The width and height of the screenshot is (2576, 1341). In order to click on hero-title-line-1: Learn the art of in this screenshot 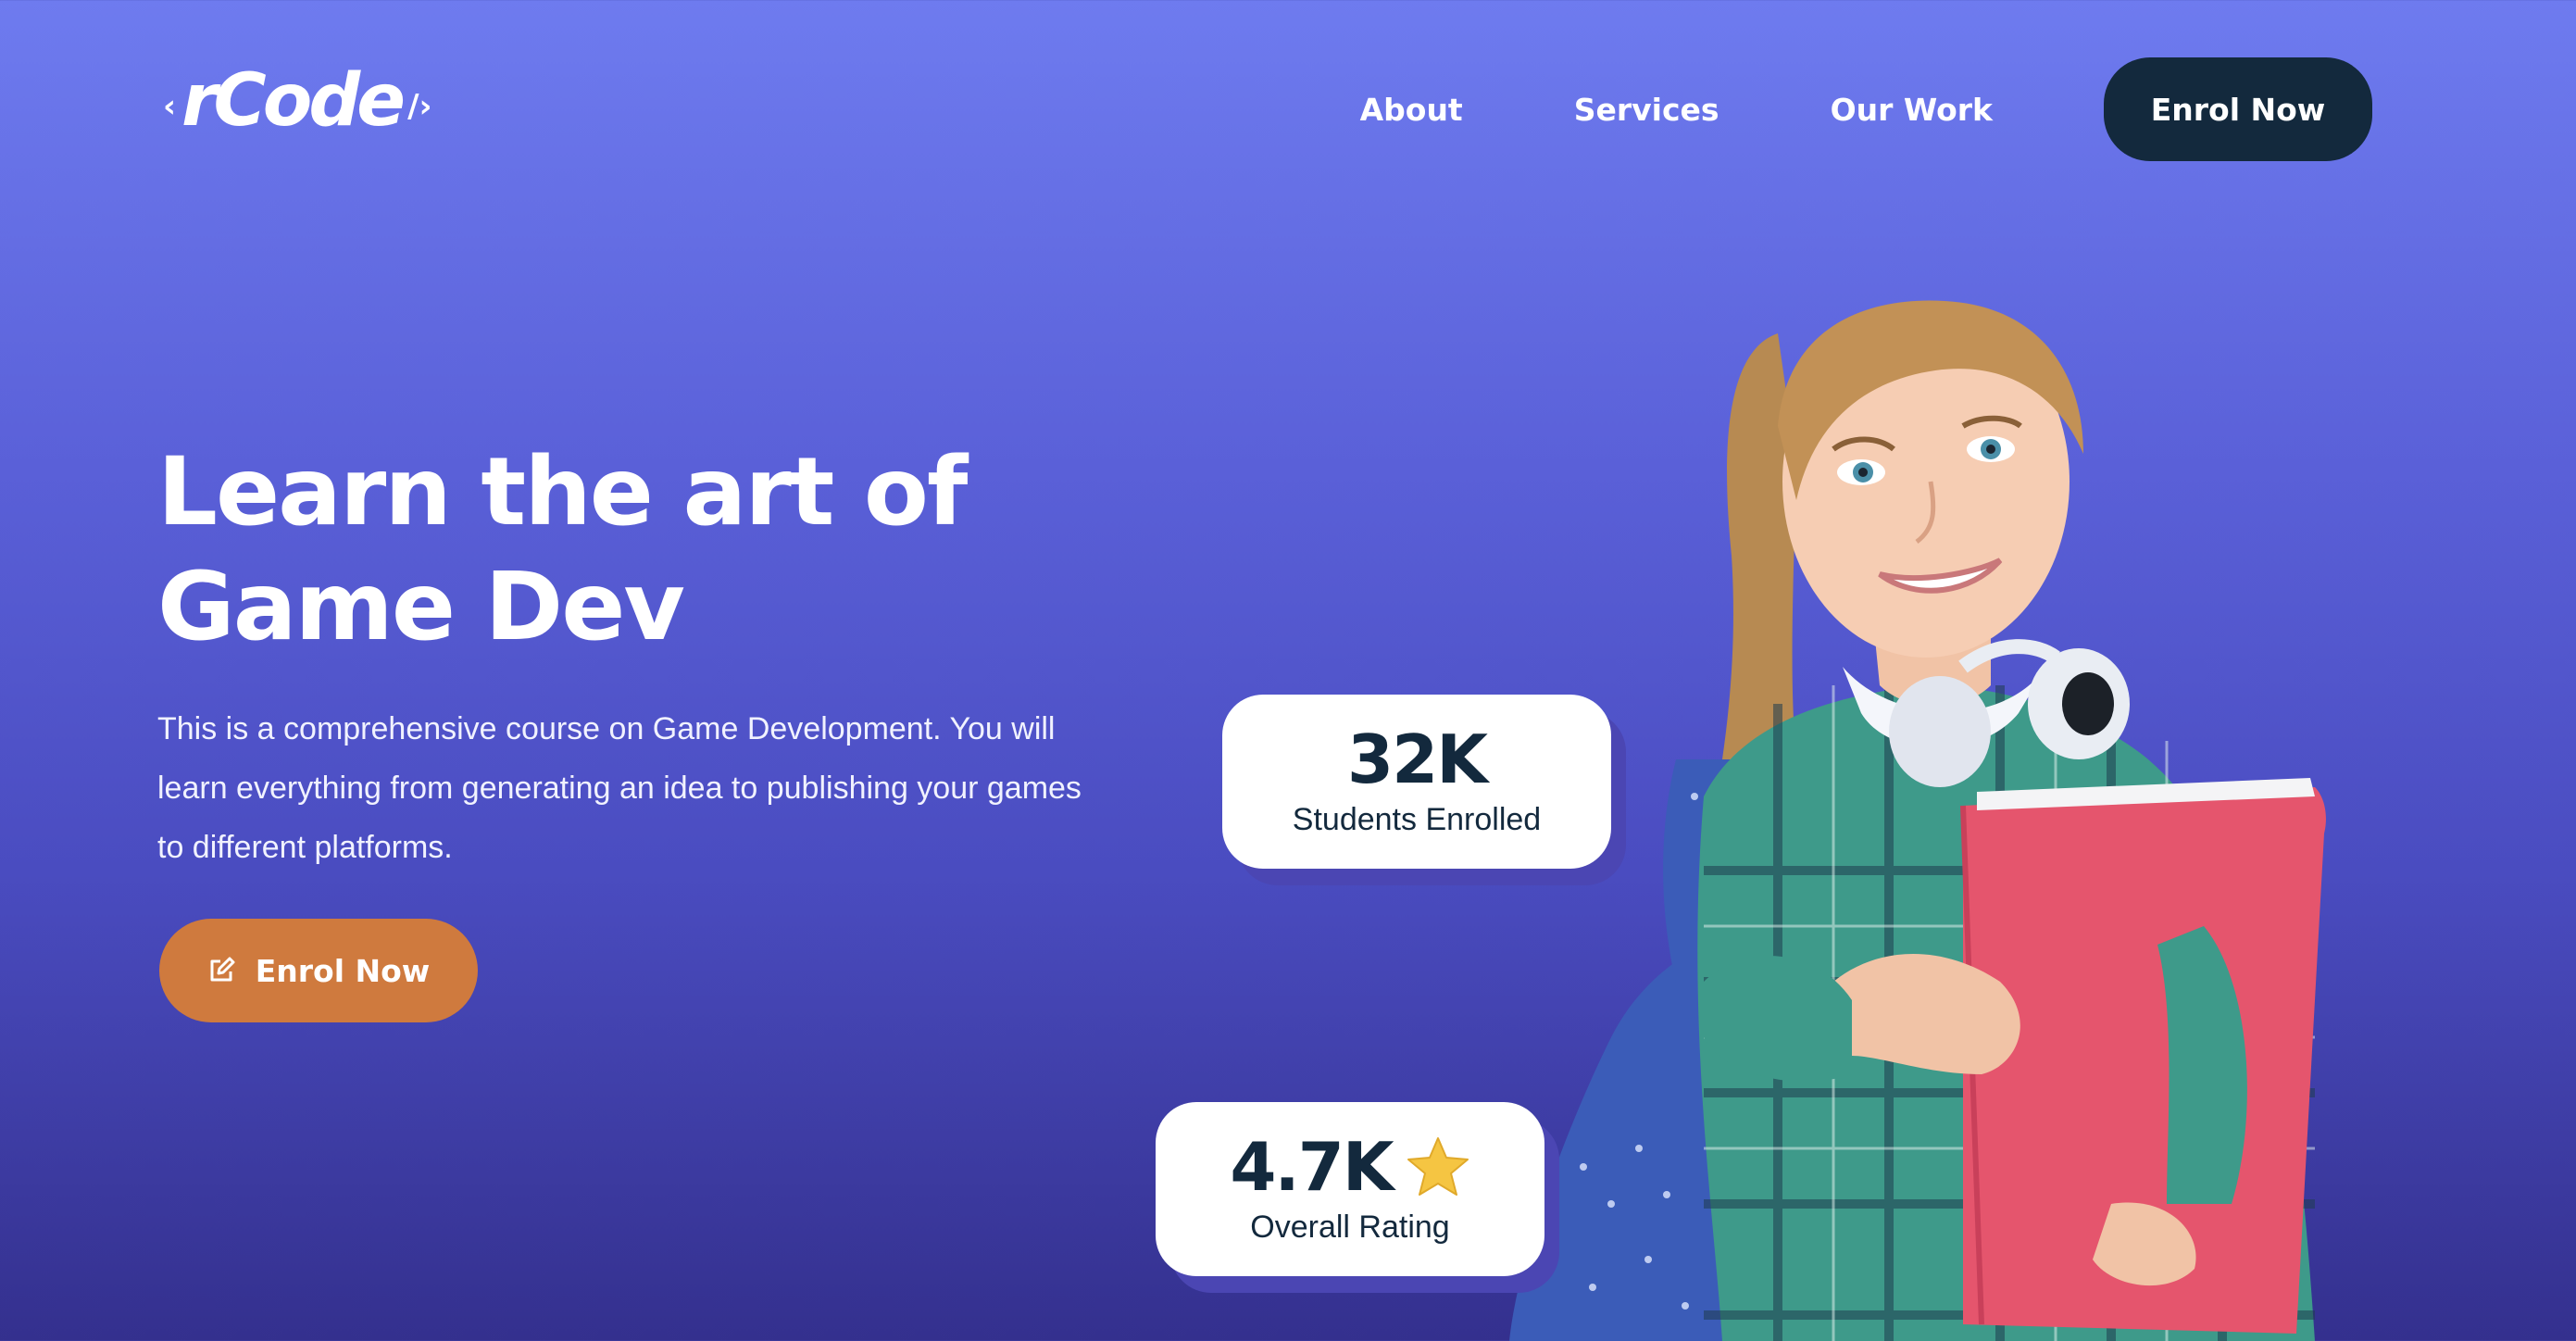, I will do `click(562, 492)`.